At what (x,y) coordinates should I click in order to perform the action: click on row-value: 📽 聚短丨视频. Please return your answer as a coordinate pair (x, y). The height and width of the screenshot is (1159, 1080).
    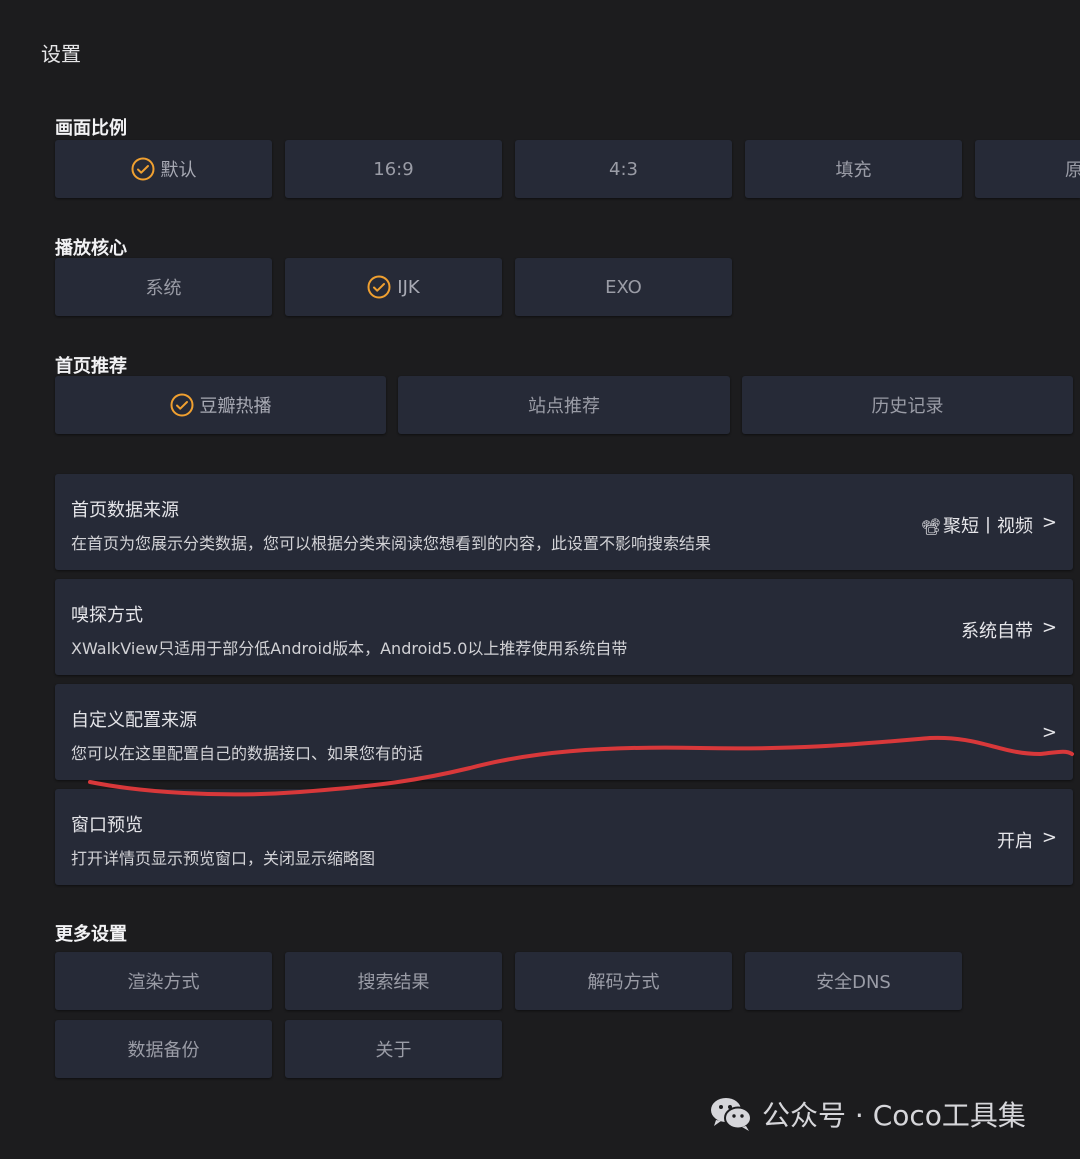
    Looking at the image, I should click on (977, 525).